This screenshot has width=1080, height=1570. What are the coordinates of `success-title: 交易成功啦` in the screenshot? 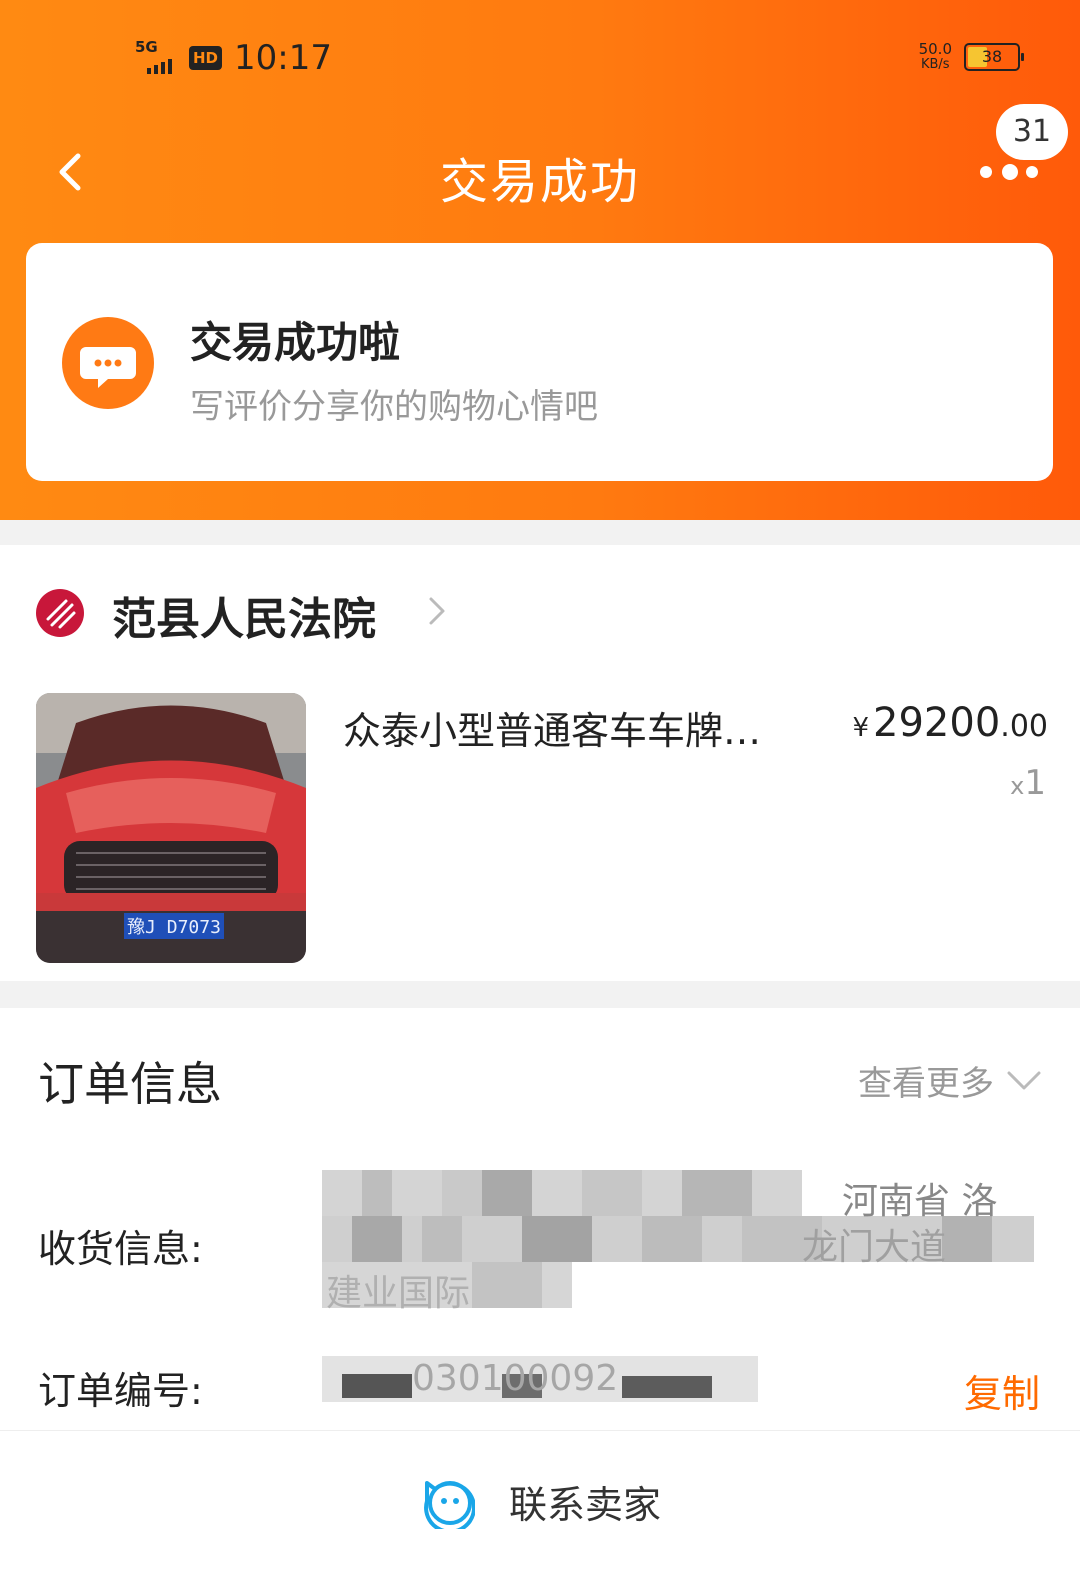 It's located at (295, 342).